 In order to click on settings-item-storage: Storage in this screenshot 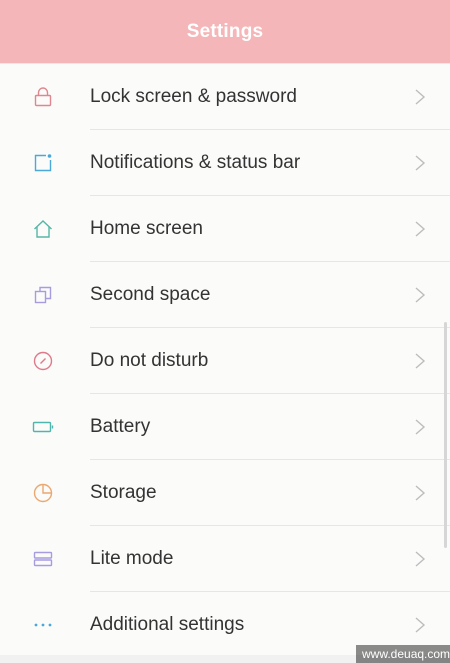, I will do `click(225, 493)`.